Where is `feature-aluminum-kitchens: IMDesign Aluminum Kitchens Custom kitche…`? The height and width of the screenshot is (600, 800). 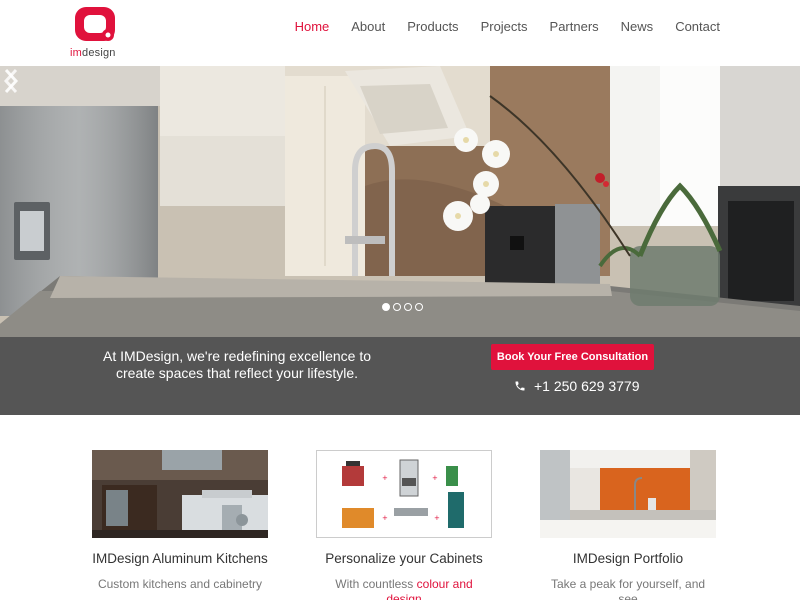 feature-aluminum-kitchens: IMDesign Aluminum Kitchens Custom kitche… is located at coordinates (180, 521).